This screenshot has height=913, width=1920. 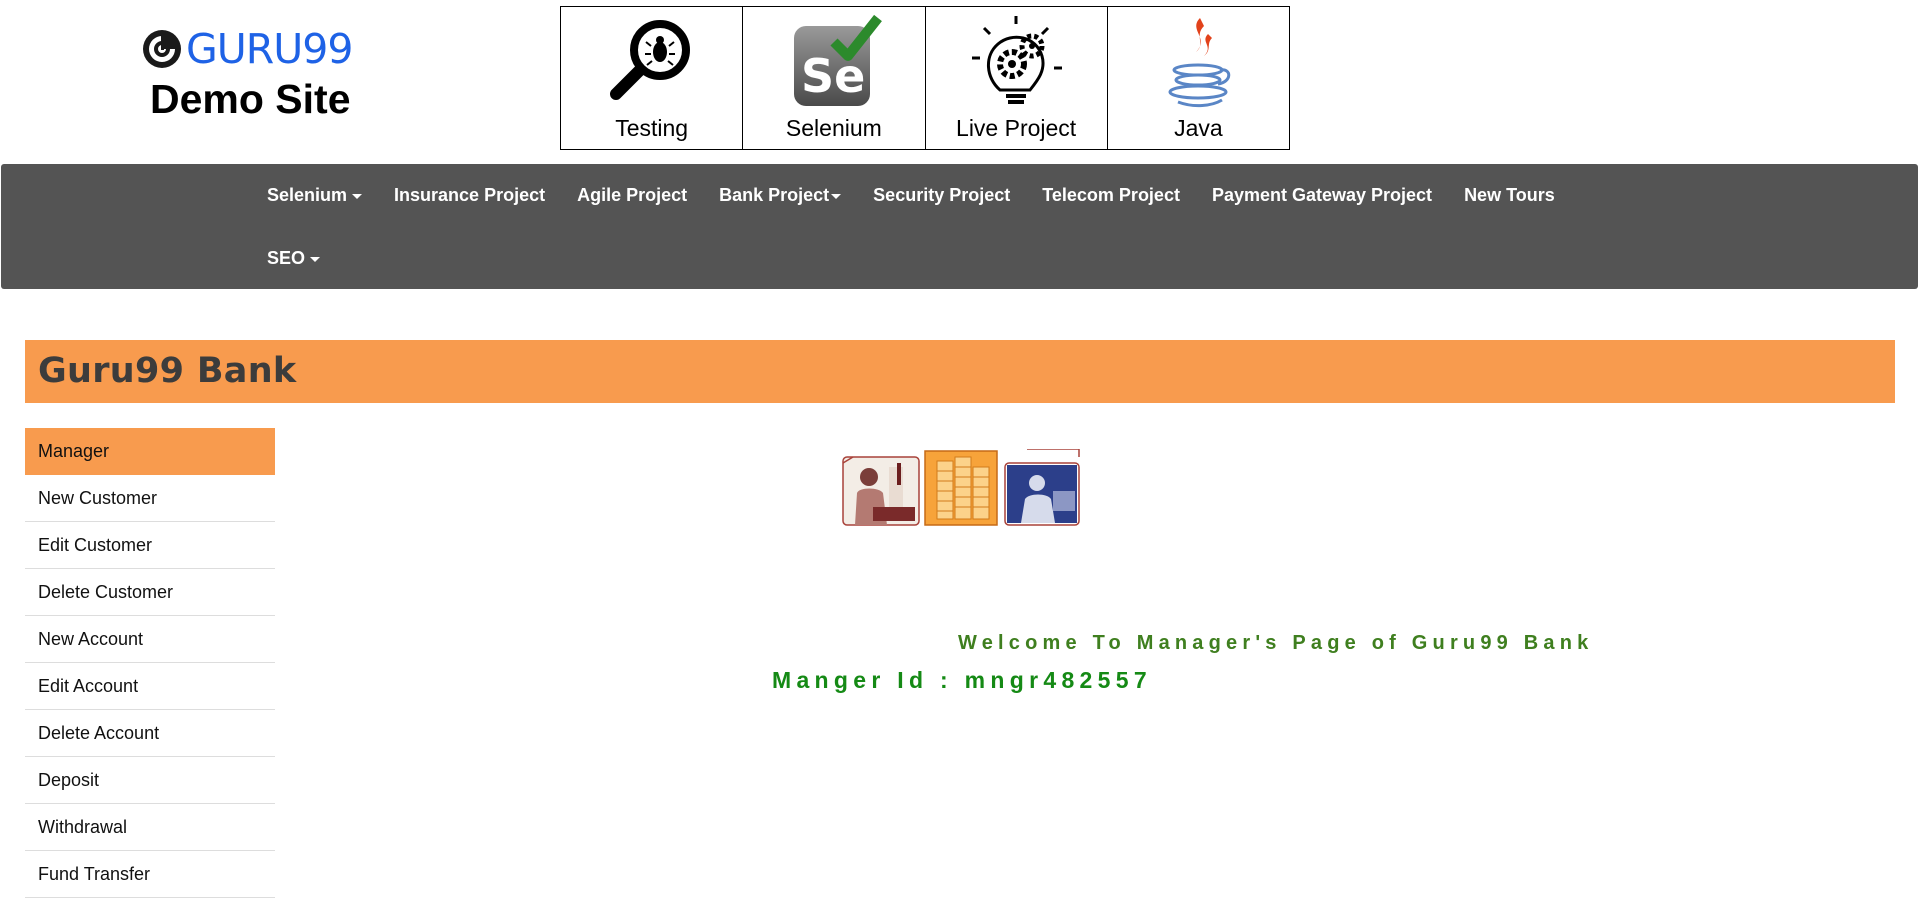 I want to click on nav-label: Payment Gateway Project, so click(x=1322, y=195).